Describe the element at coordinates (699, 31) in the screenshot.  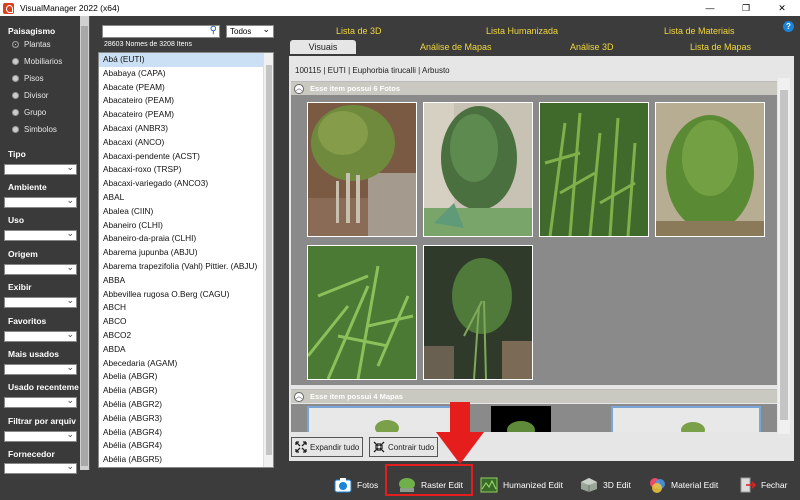
I see `tab-lista-materiais: Lista de Materiais` at that location.